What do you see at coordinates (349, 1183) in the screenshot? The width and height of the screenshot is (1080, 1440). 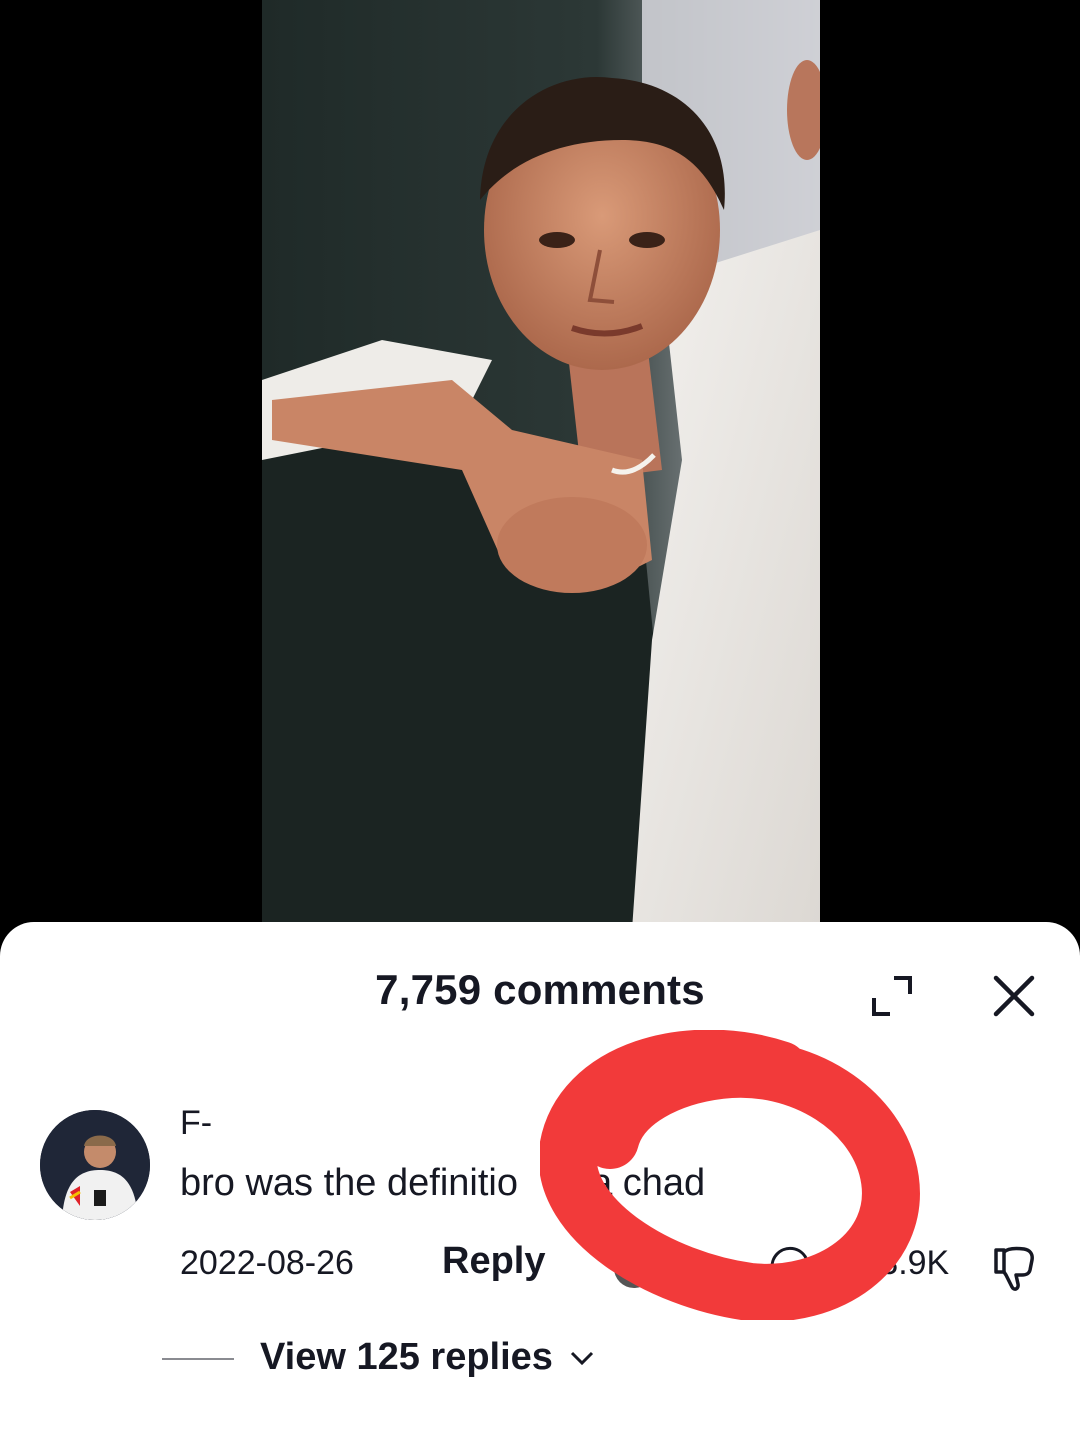 I see `comment-text-head: bro was the definitio` at bounding box center [349, 1183].